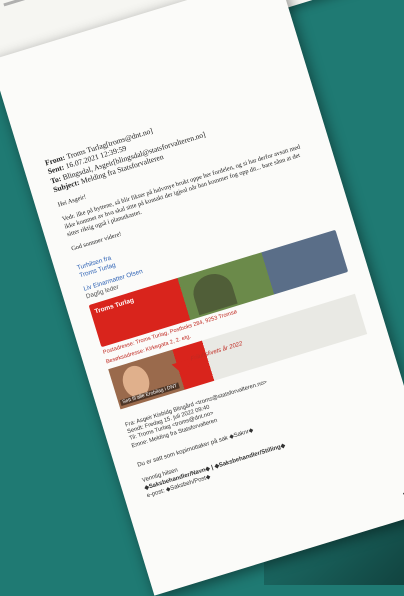 This screenshot has height=596, width=404. What do you see at coordinates (114, 306) in the screenshot?
I see `banner-logo-text: Troms Turlag` at bounding box center [114, 306].